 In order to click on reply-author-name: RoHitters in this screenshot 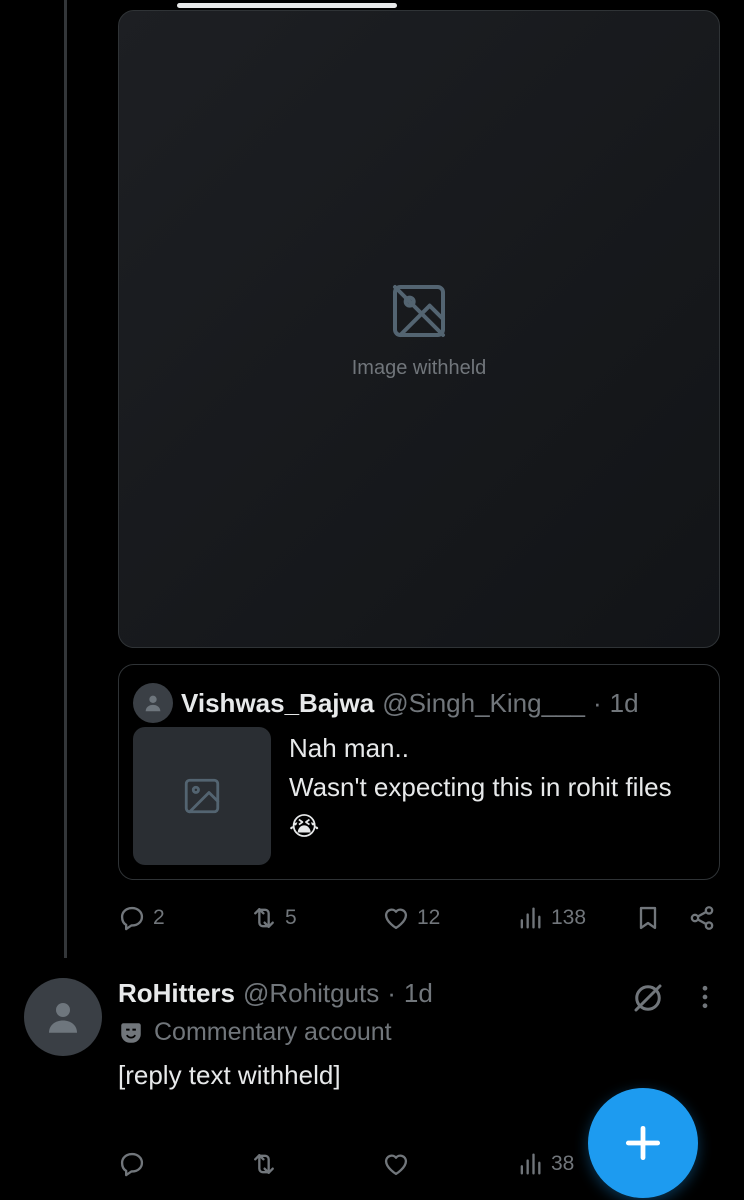, I will do `click(176, 993)`.